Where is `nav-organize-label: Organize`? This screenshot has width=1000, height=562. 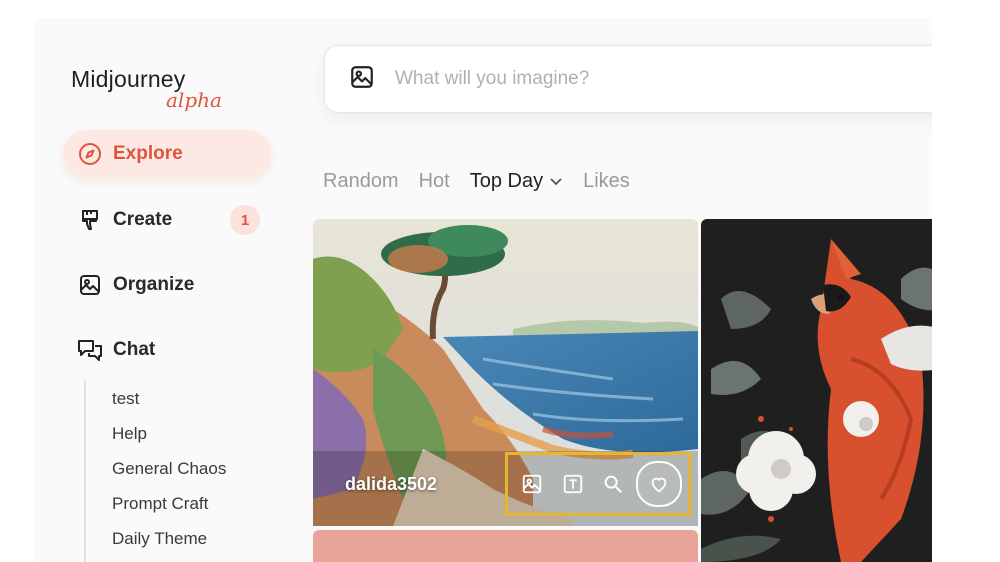
nav-organize-label: Organize is located at coordinates (154, 284).